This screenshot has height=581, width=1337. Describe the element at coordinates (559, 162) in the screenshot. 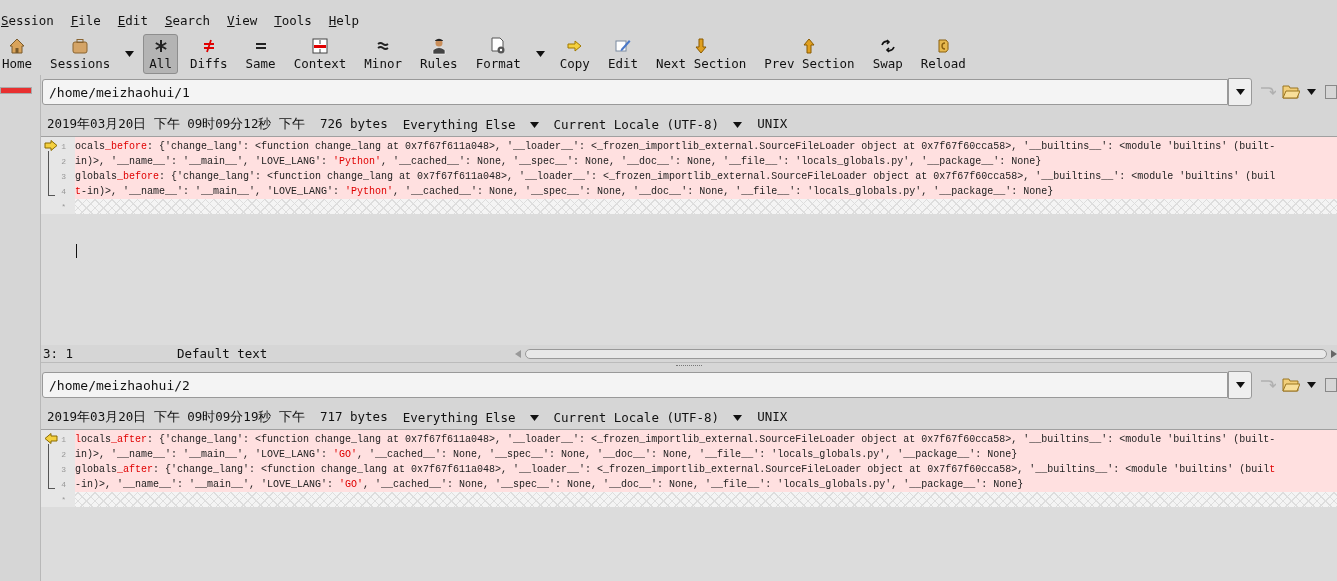

I see `code-line: in)>, '__name__': '__main__', 'LOVE_LANG': 'Python', '__cached__': None, '__spec__': None, '__doc__': None, '__file__': 'locals_globals.py', '__package__': None}` at that location.